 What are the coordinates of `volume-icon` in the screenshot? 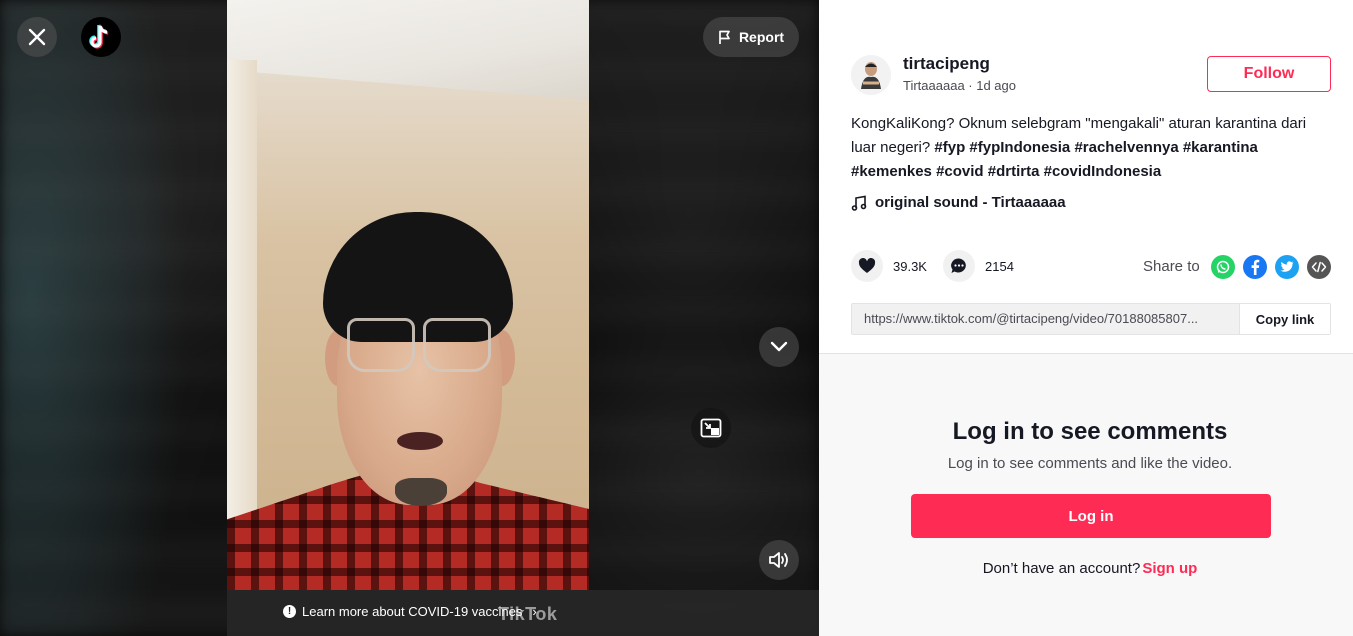 It's located at (778, 560).